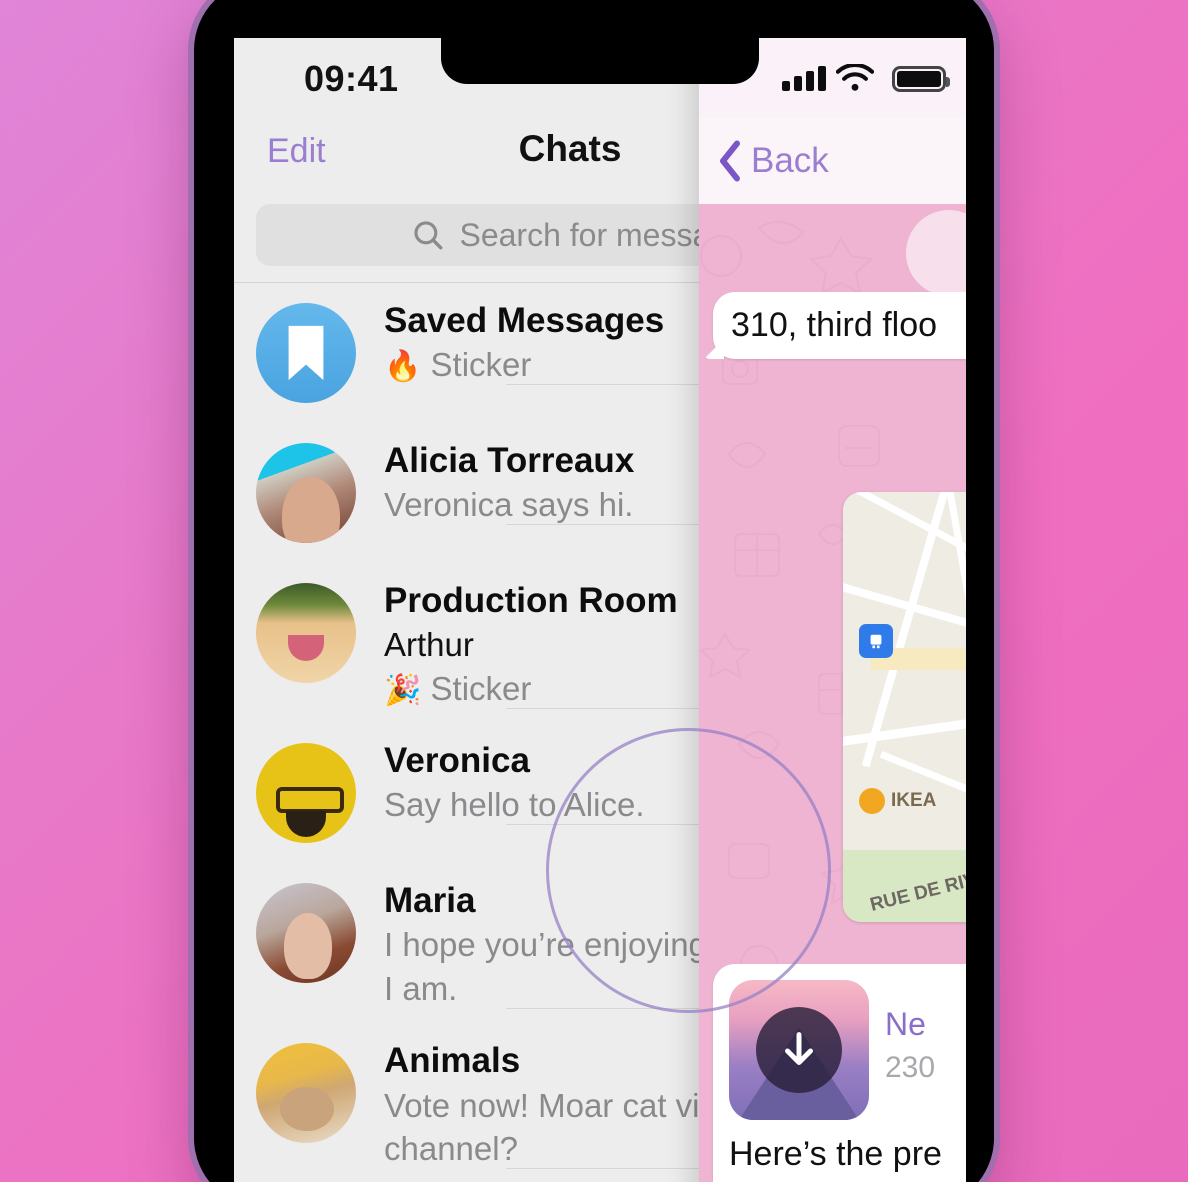 This screenshot has width=1188, height=1182. What do you see at coordinates (348, 835) in the screenshot?
I see `online-status-indicator` at bounding box center [348, 835].